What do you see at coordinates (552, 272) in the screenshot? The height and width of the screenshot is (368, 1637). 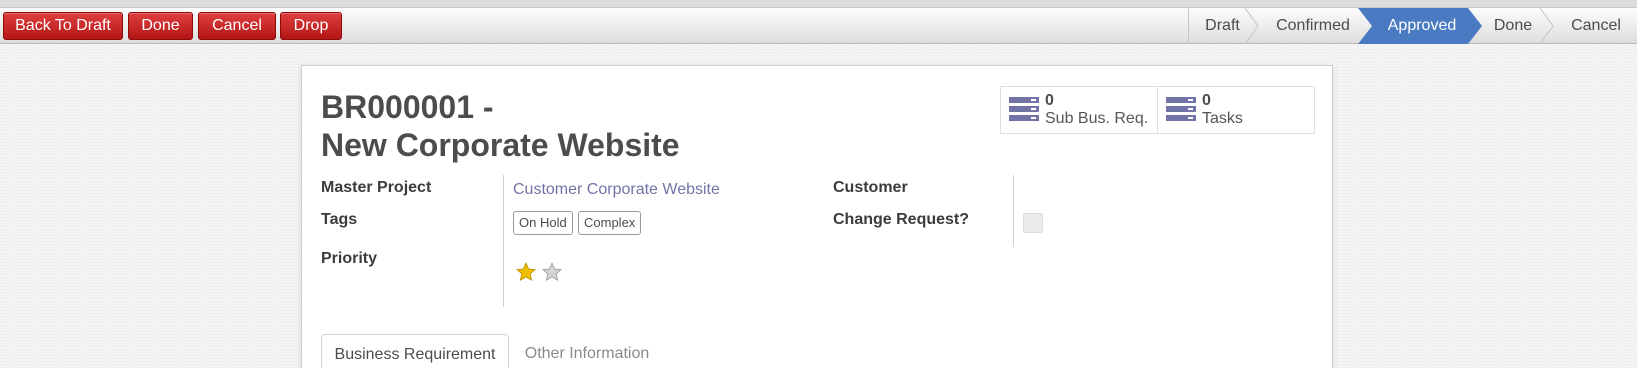 I see `priority-star-empty-icon` at bounding box center [552, 272].